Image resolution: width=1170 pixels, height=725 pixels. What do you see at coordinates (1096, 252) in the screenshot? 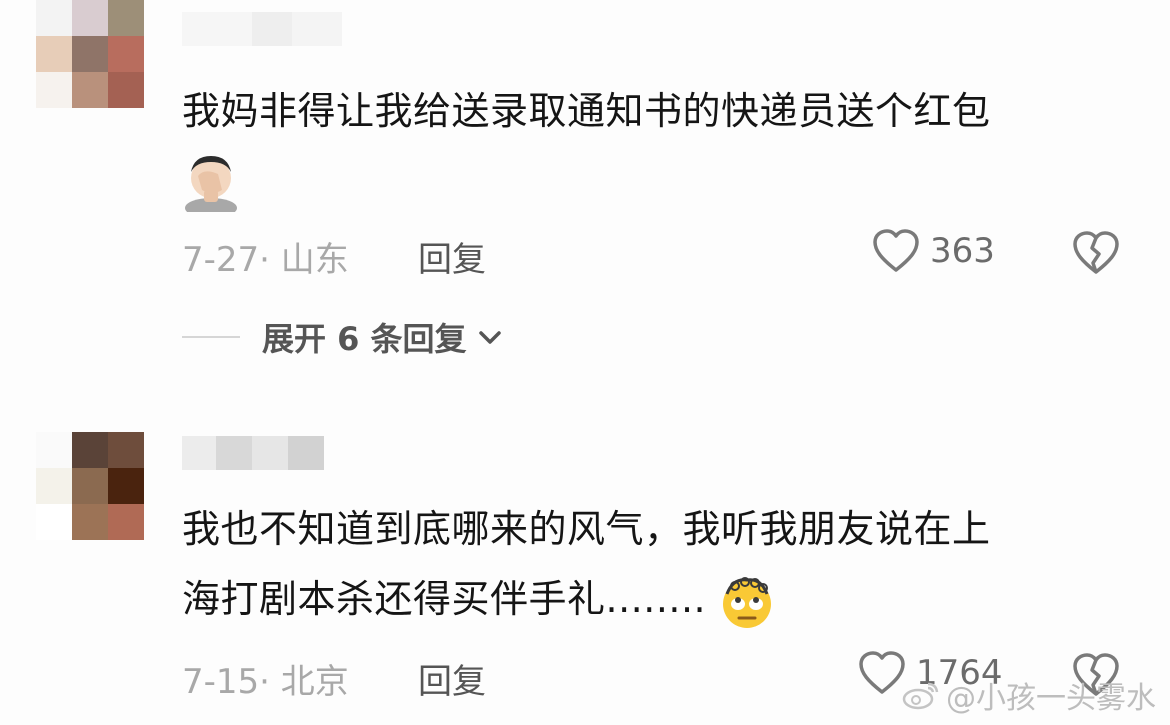
I see `broken-heart-icon` at bounding box center [1096, 252].